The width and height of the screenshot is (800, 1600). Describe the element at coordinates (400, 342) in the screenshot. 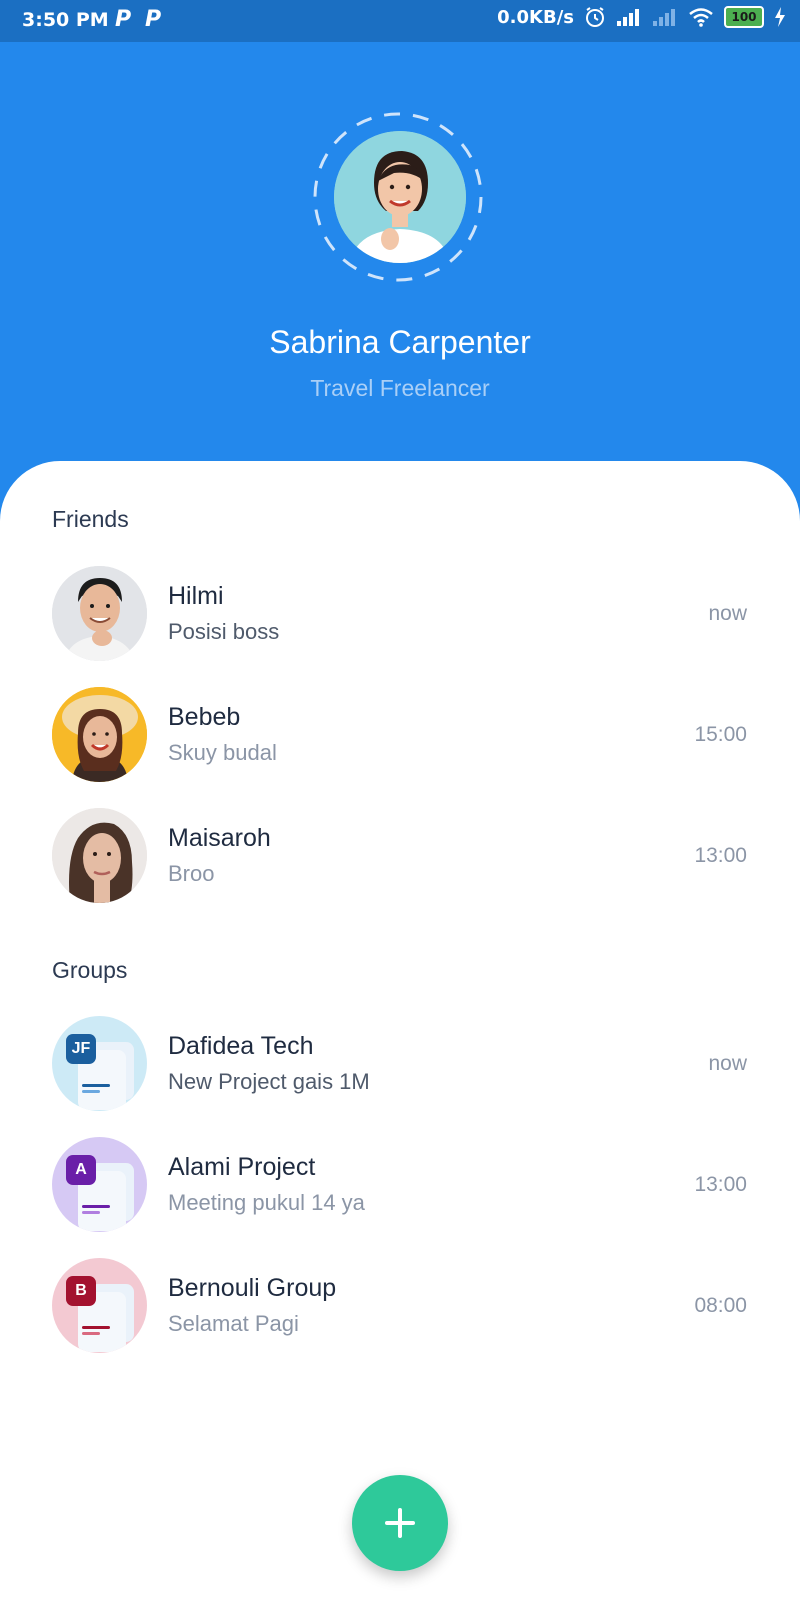

I see `profile-name: Sabrina Carpenter` at that location.